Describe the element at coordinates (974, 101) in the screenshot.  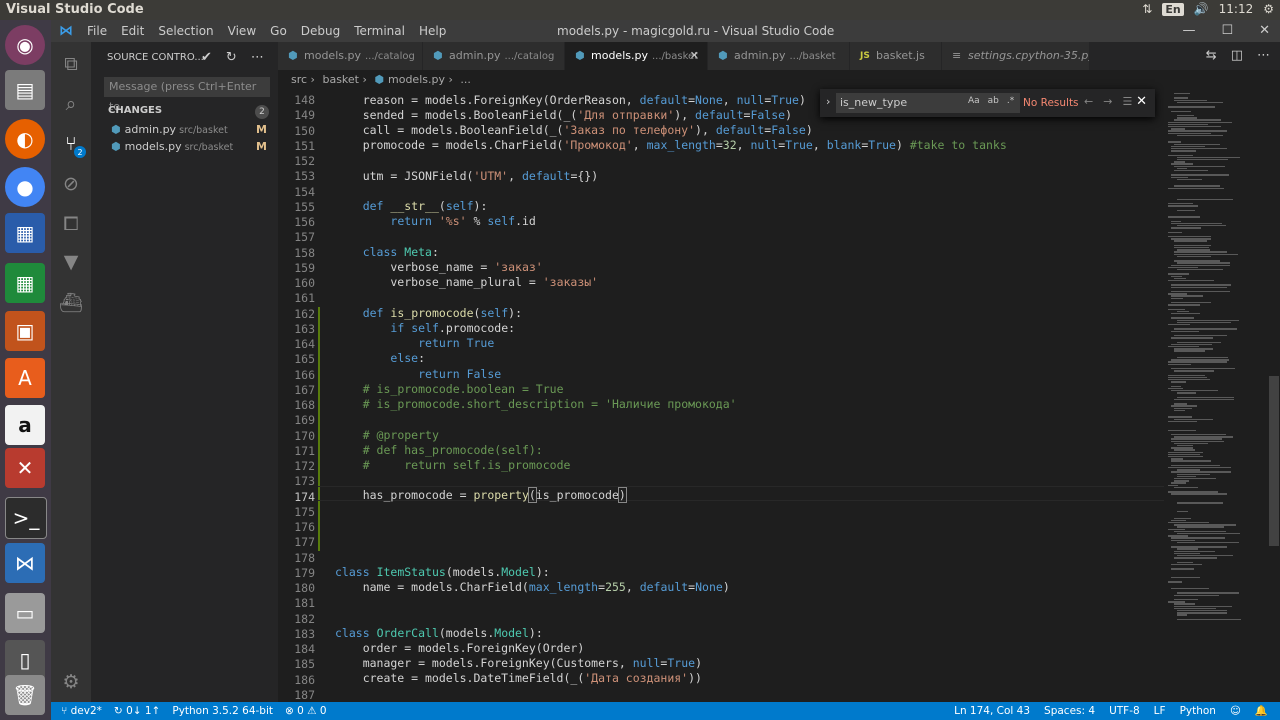
I see `match-case-icon: Aa` at that location.